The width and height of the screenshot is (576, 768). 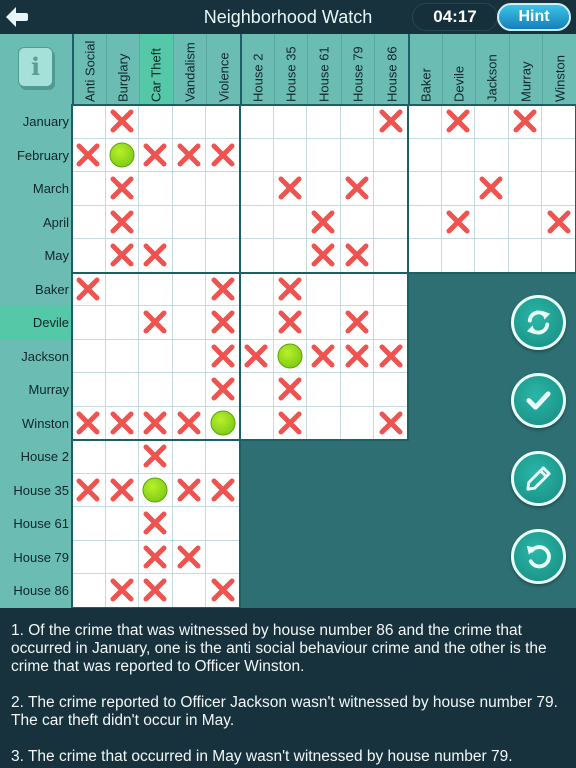 What do you see at coordinates (538, 556) in the screenshot?
I see `undo-button` at bounding box center [538, 556].